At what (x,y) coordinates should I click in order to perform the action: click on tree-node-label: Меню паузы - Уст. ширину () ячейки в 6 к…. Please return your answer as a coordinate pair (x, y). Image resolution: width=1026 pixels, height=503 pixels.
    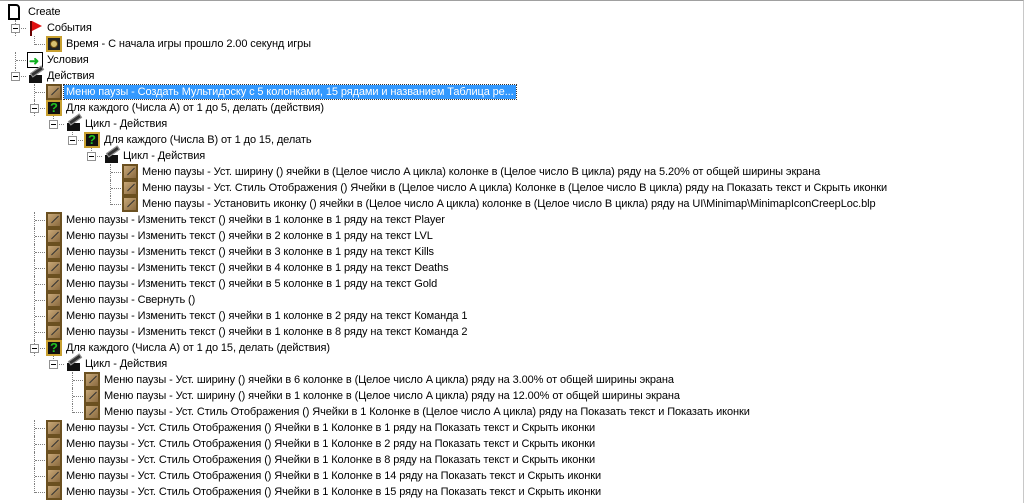
    Looking at the image, I should click on (389, 380).